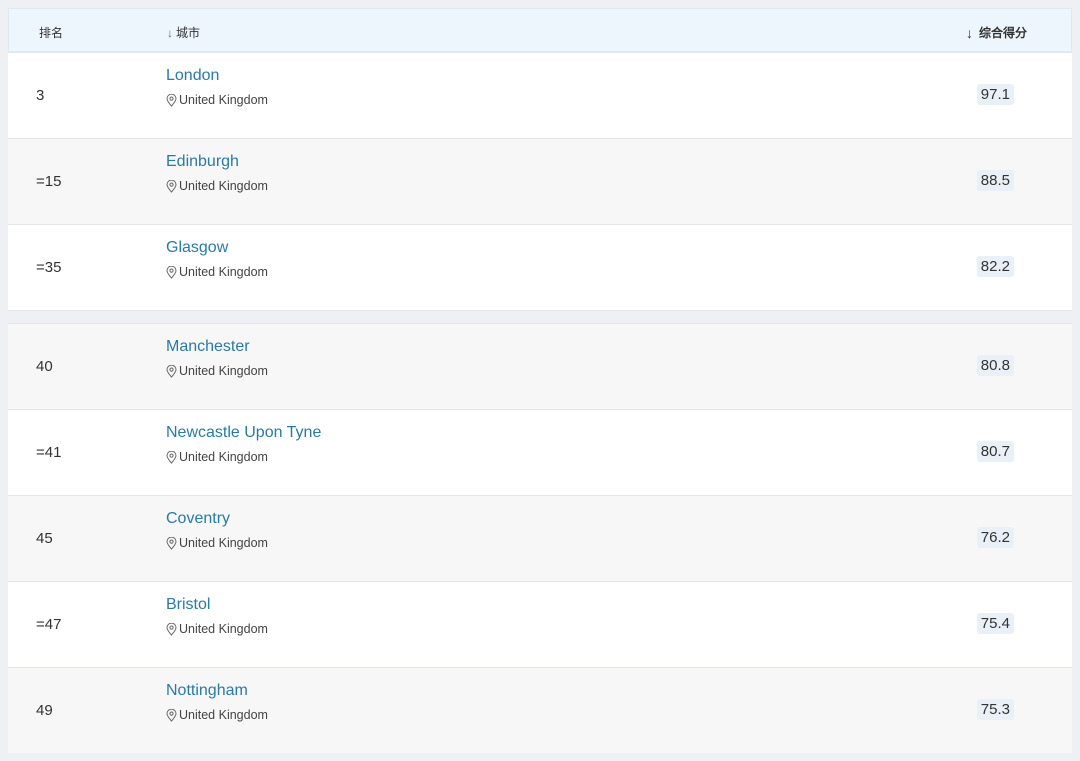  I want to click on rank-value: =35, so click(49, 267).